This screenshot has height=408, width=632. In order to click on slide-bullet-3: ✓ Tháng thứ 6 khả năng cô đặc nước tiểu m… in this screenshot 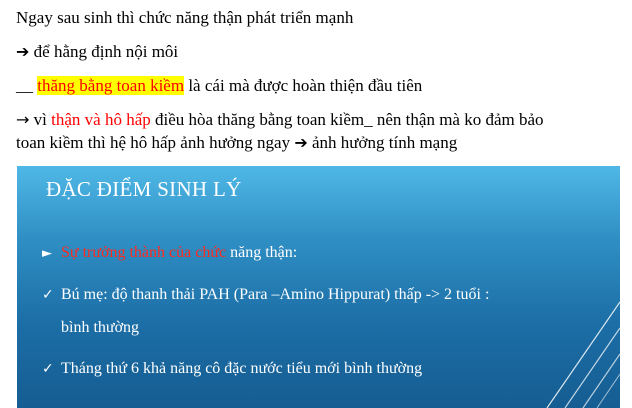, I will do `click(232, 369)`.